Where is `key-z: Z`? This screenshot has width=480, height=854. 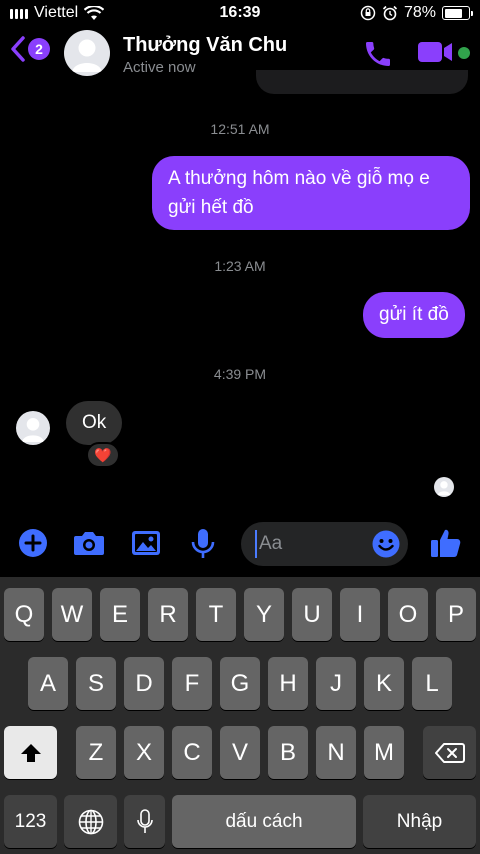 key-z: Z is located at coordinates (96, 752).